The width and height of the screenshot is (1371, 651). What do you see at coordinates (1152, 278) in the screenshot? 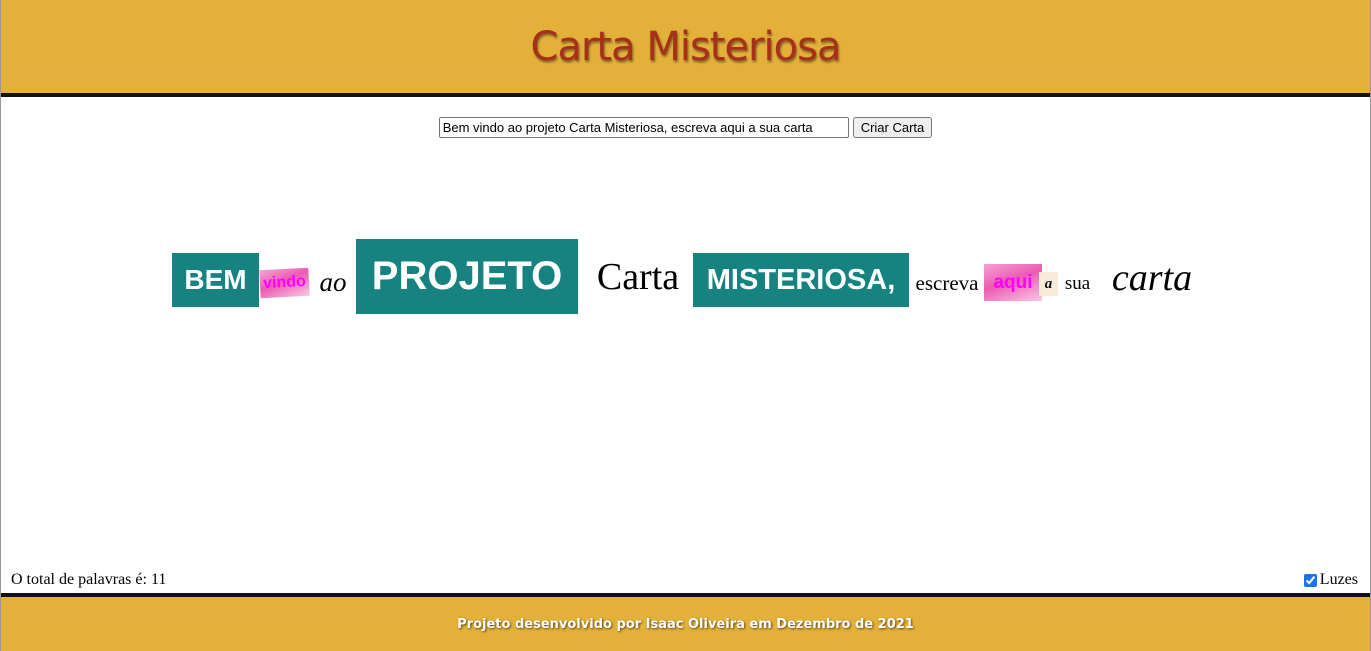
I see `letter-word: carta` at bounding box center [1152, 278].